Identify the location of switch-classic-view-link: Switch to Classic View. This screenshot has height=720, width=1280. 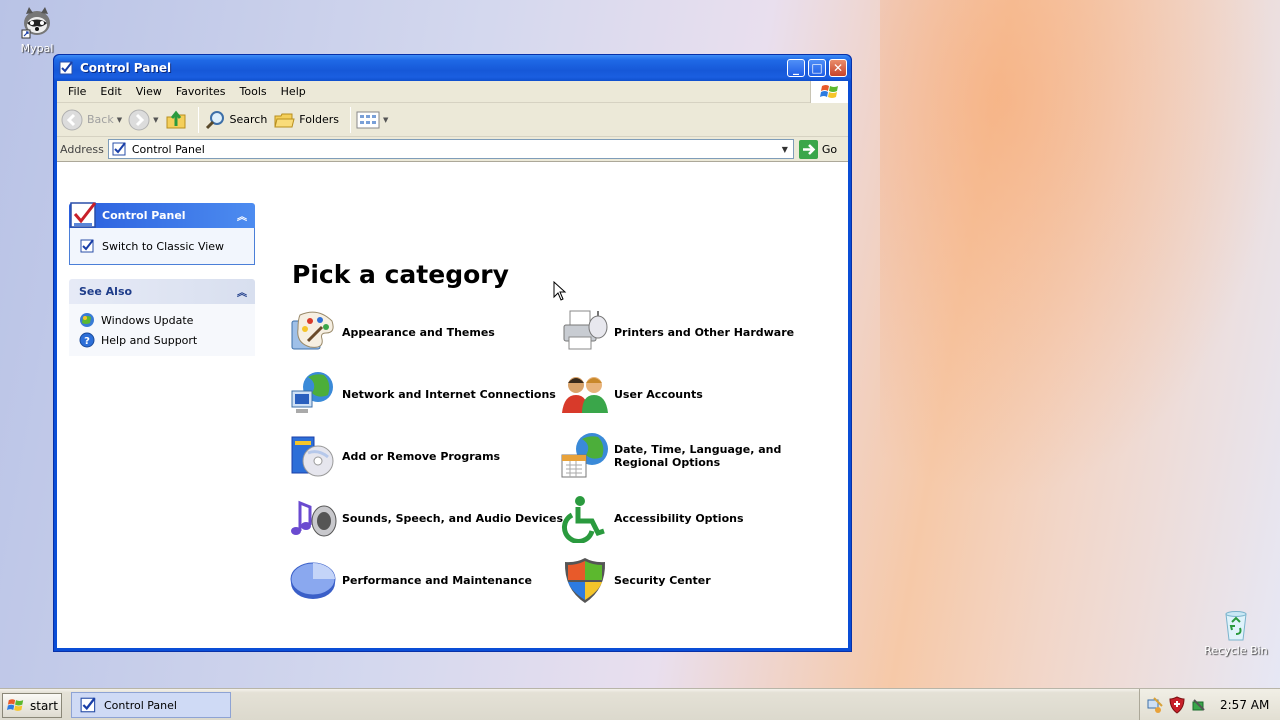
(162, 246).